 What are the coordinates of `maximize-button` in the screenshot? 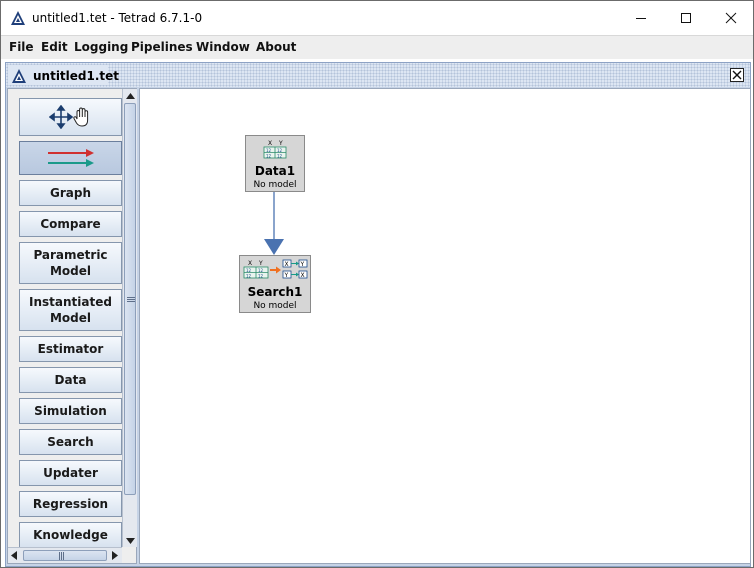 It's located at (686, 18).